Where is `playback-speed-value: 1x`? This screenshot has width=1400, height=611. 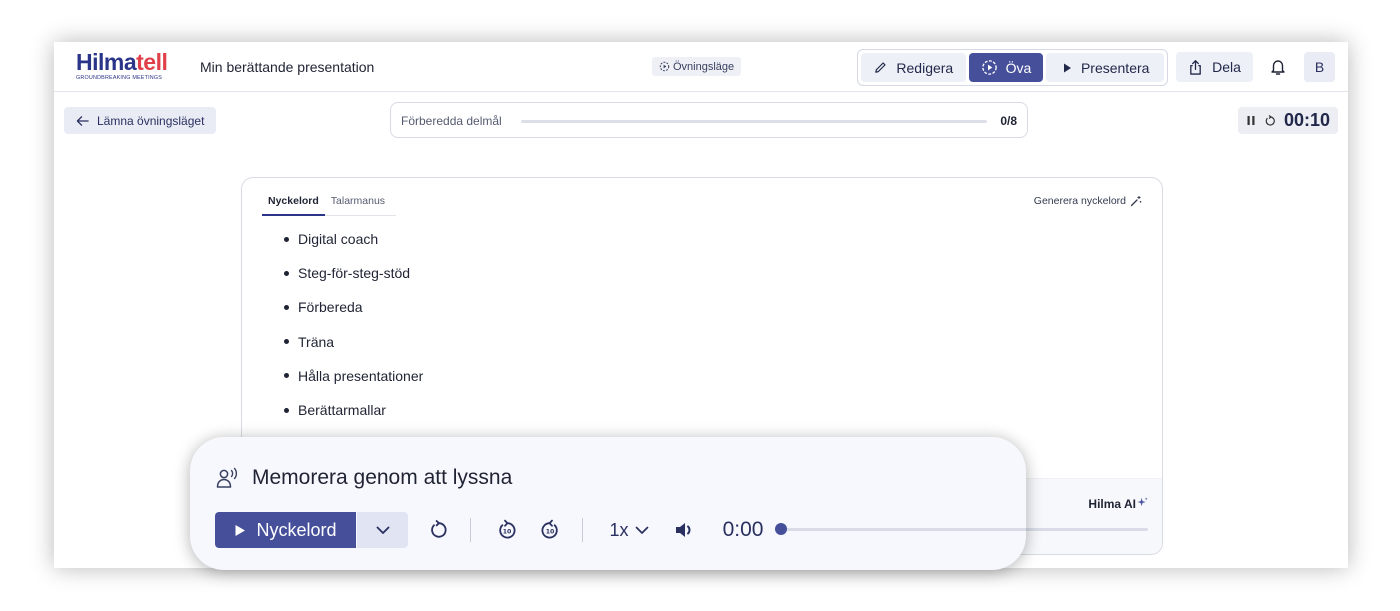
playback-speed-value: 1x is located at coordinates (619, 529).